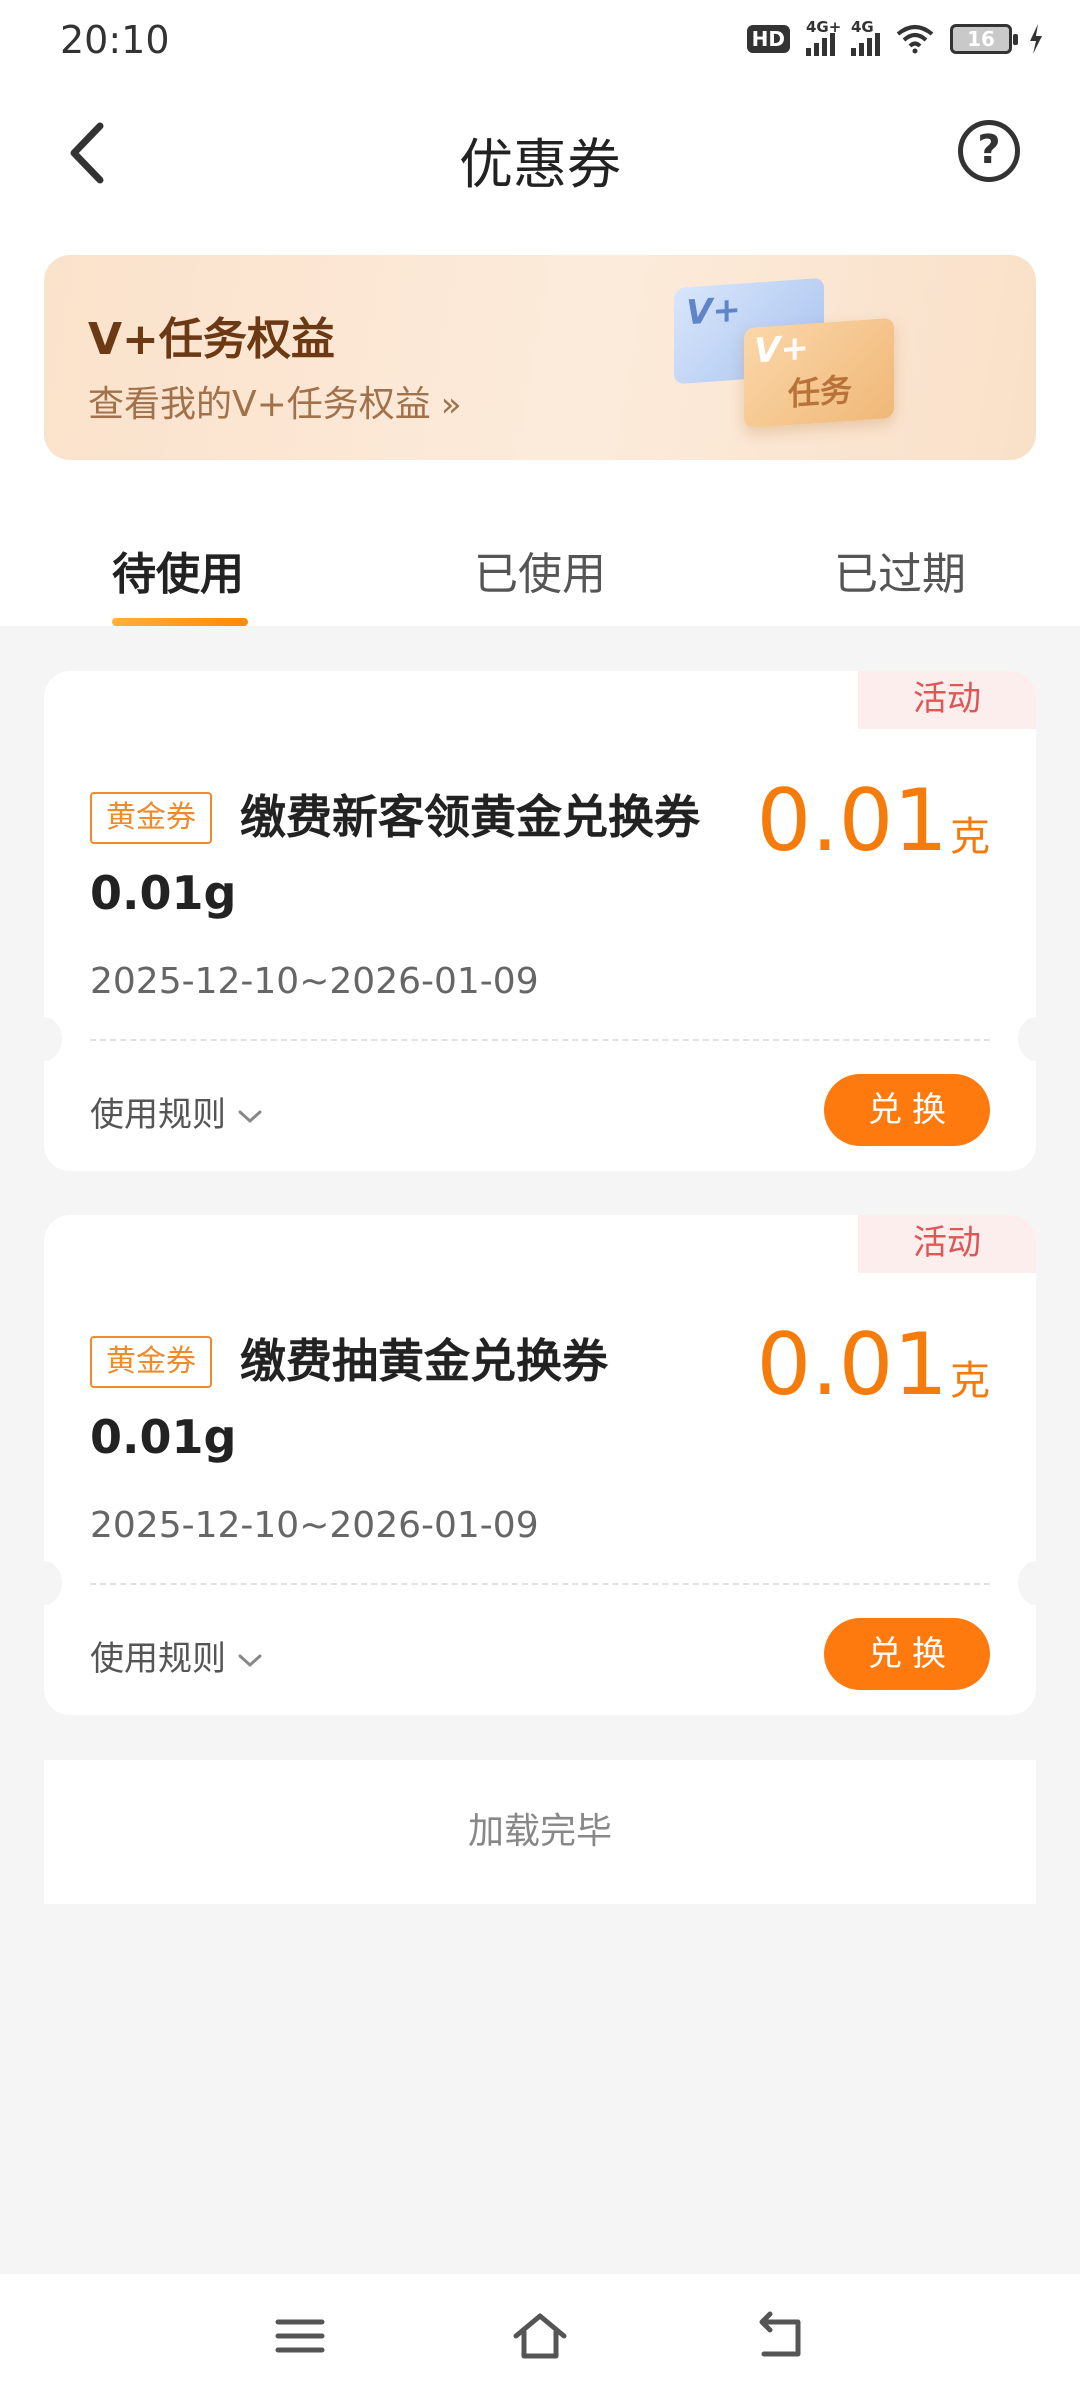 The width and height of the screenshot is (1080, 2400). I want to click on signal-4g-icon: 4G, so click(865, 37).